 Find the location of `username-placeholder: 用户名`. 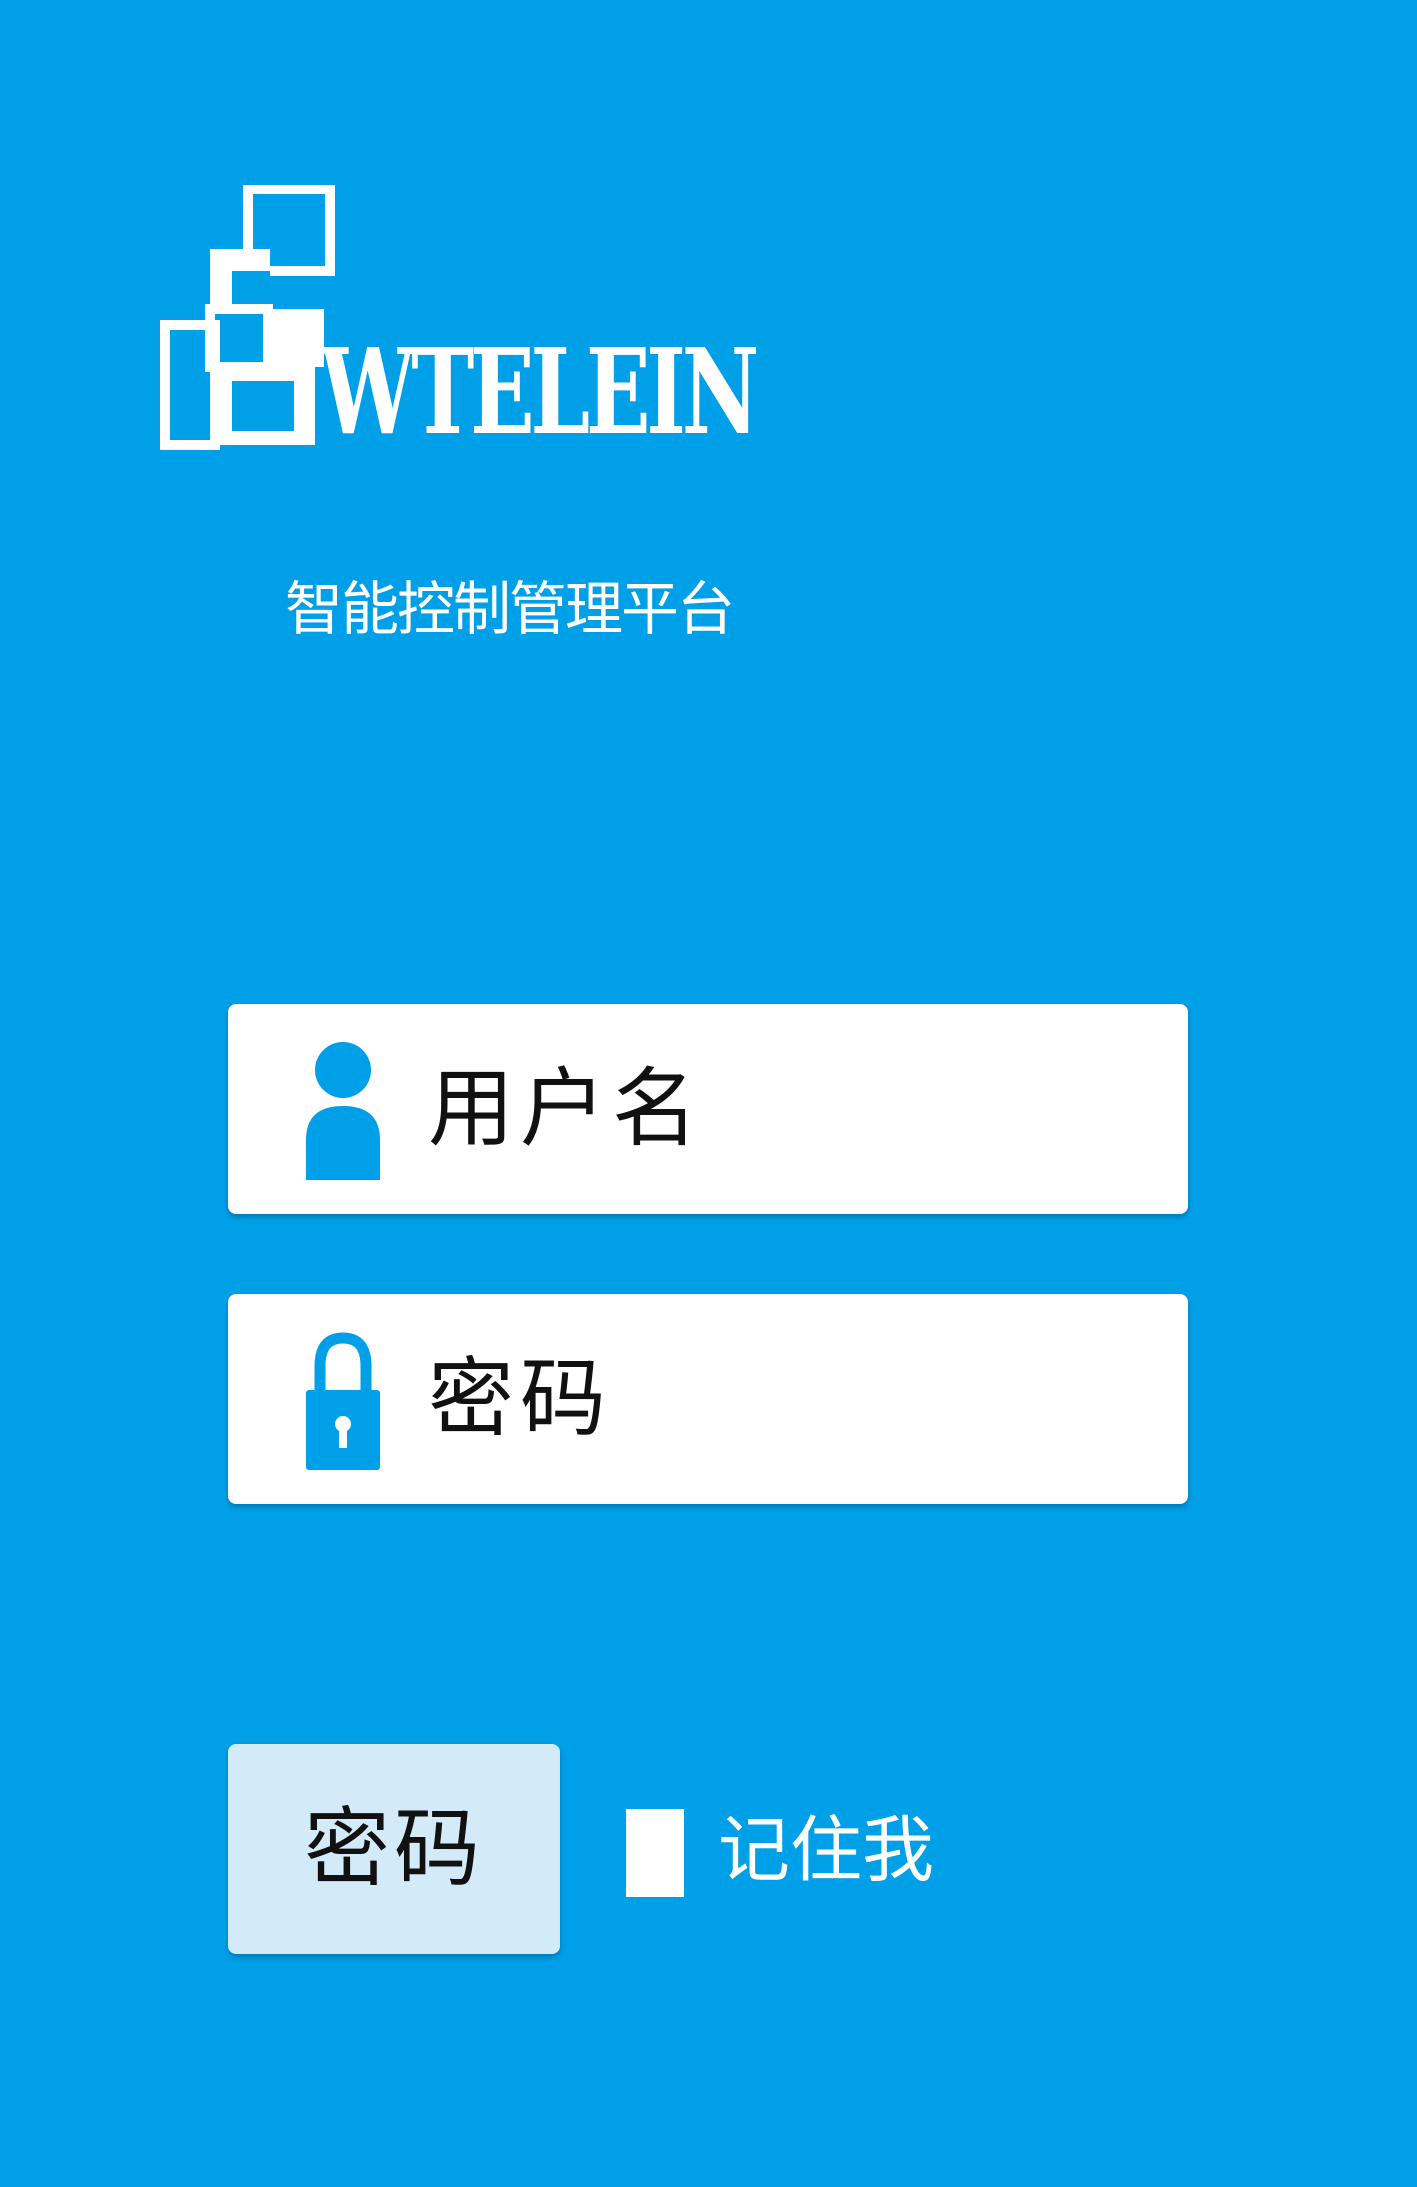

username-placeholder: 用户名 is located at coordinates (566, 1109).